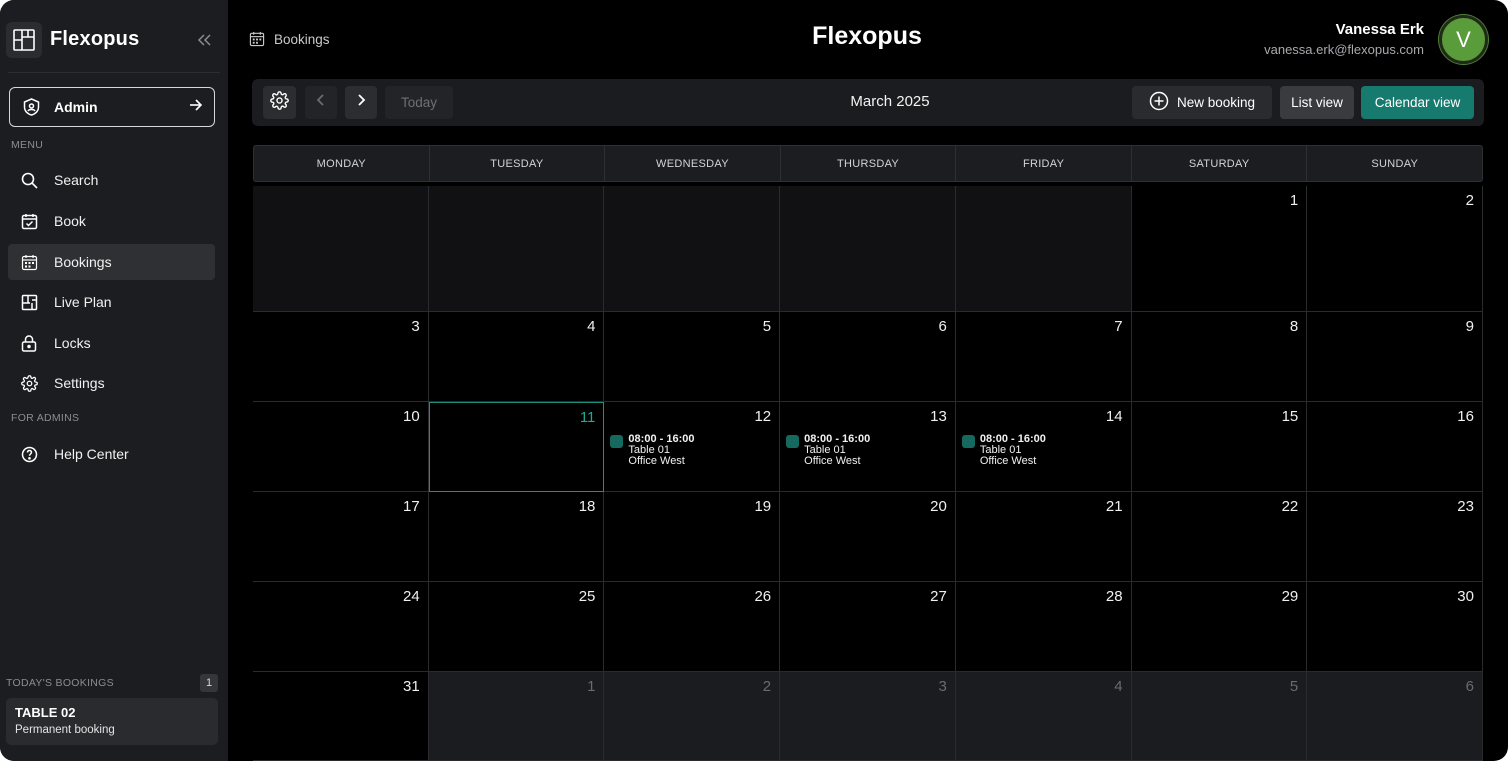 This screenshot has height=761, width=1508. I want to click on calendar-day: 24, so click(341, 627).